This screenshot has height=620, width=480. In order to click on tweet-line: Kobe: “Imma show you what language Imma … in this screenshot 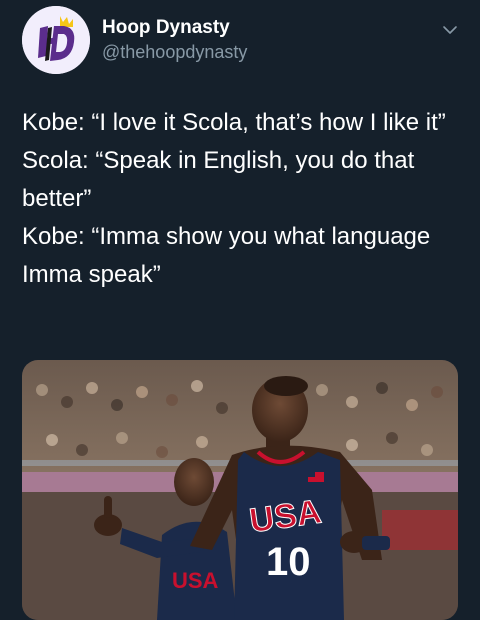, I will do `click(229, 255)`.